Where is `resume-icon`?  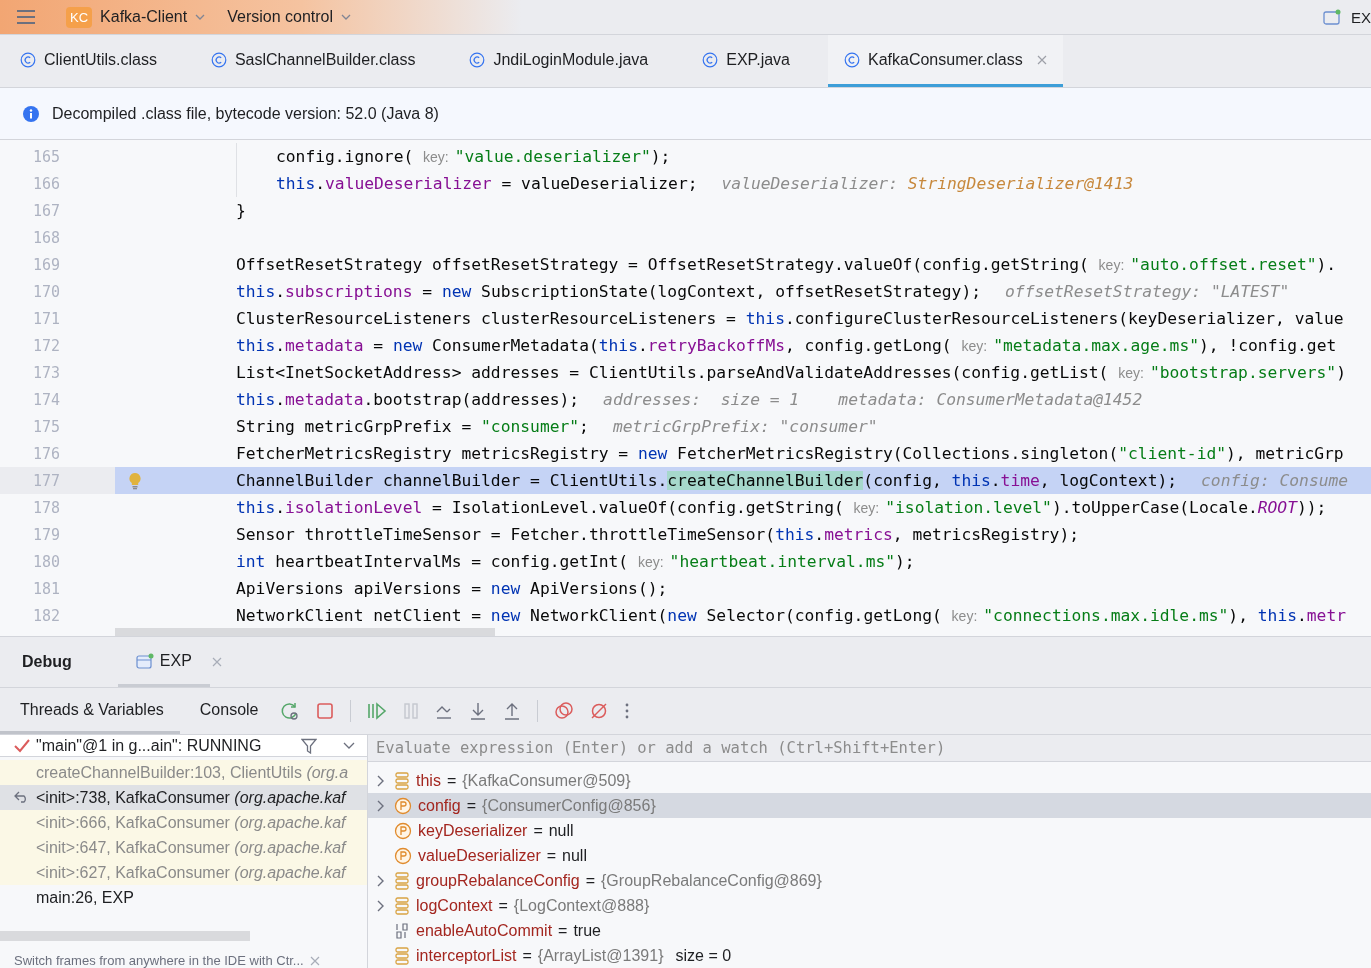
resume-icon is located at coordinates (377, 711).